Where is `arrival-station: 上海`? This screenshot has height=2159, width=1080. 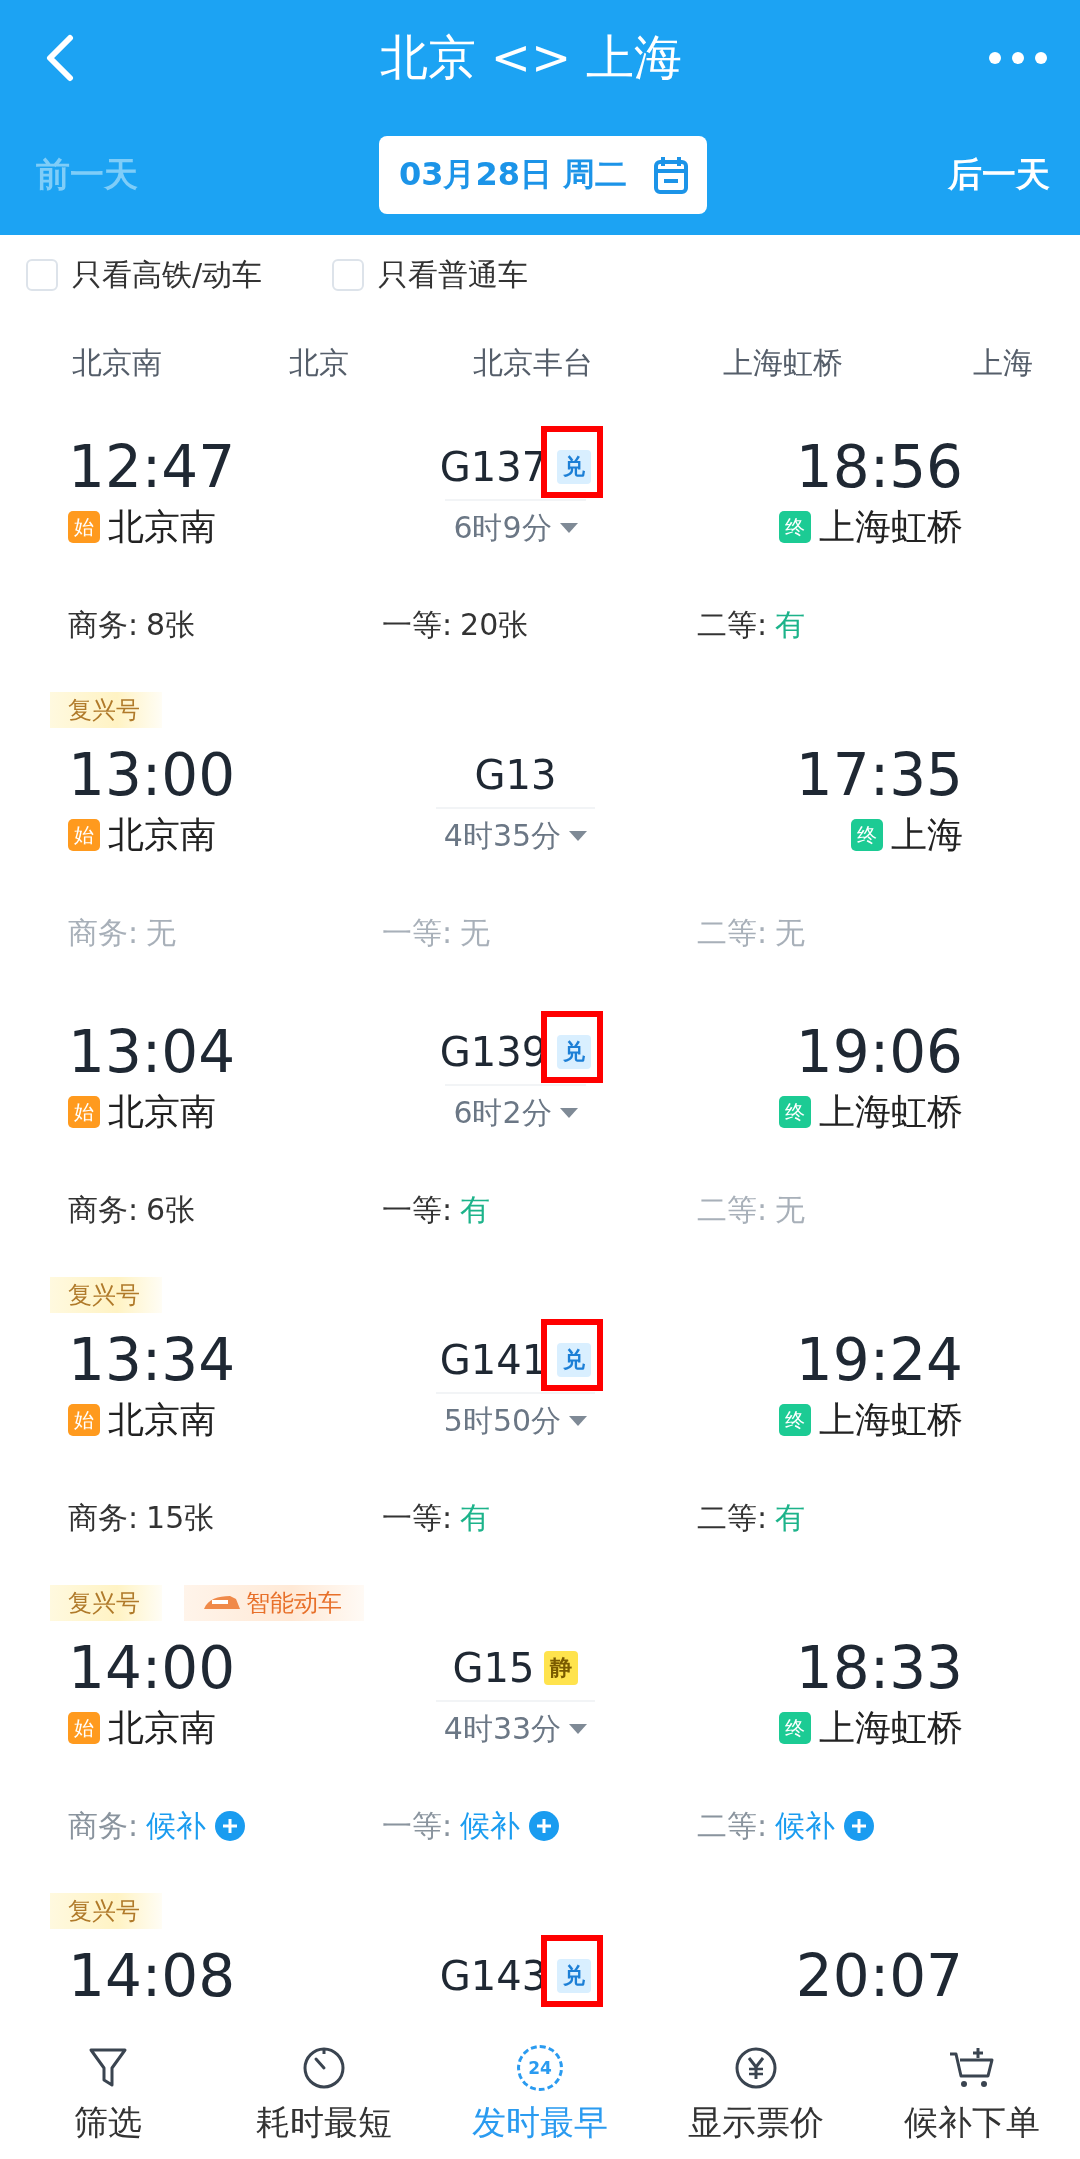
arrival-station: 上海 is located at coordinates (927, 834).